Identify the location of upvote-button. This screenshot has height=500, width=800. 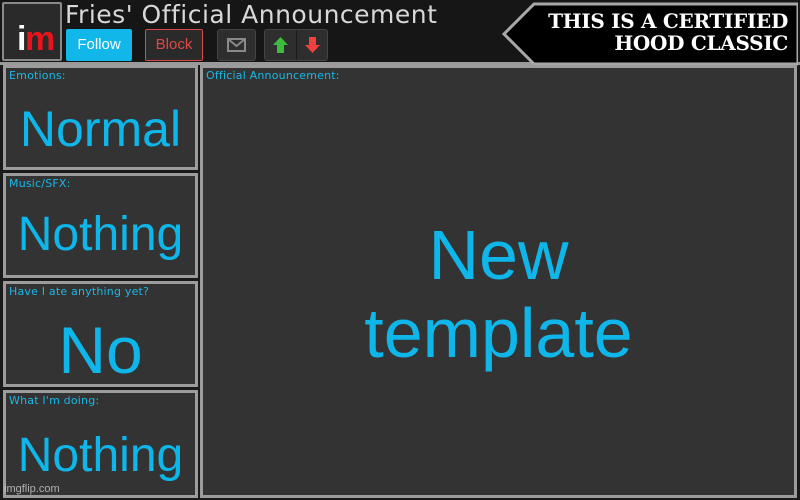
(280, 45).